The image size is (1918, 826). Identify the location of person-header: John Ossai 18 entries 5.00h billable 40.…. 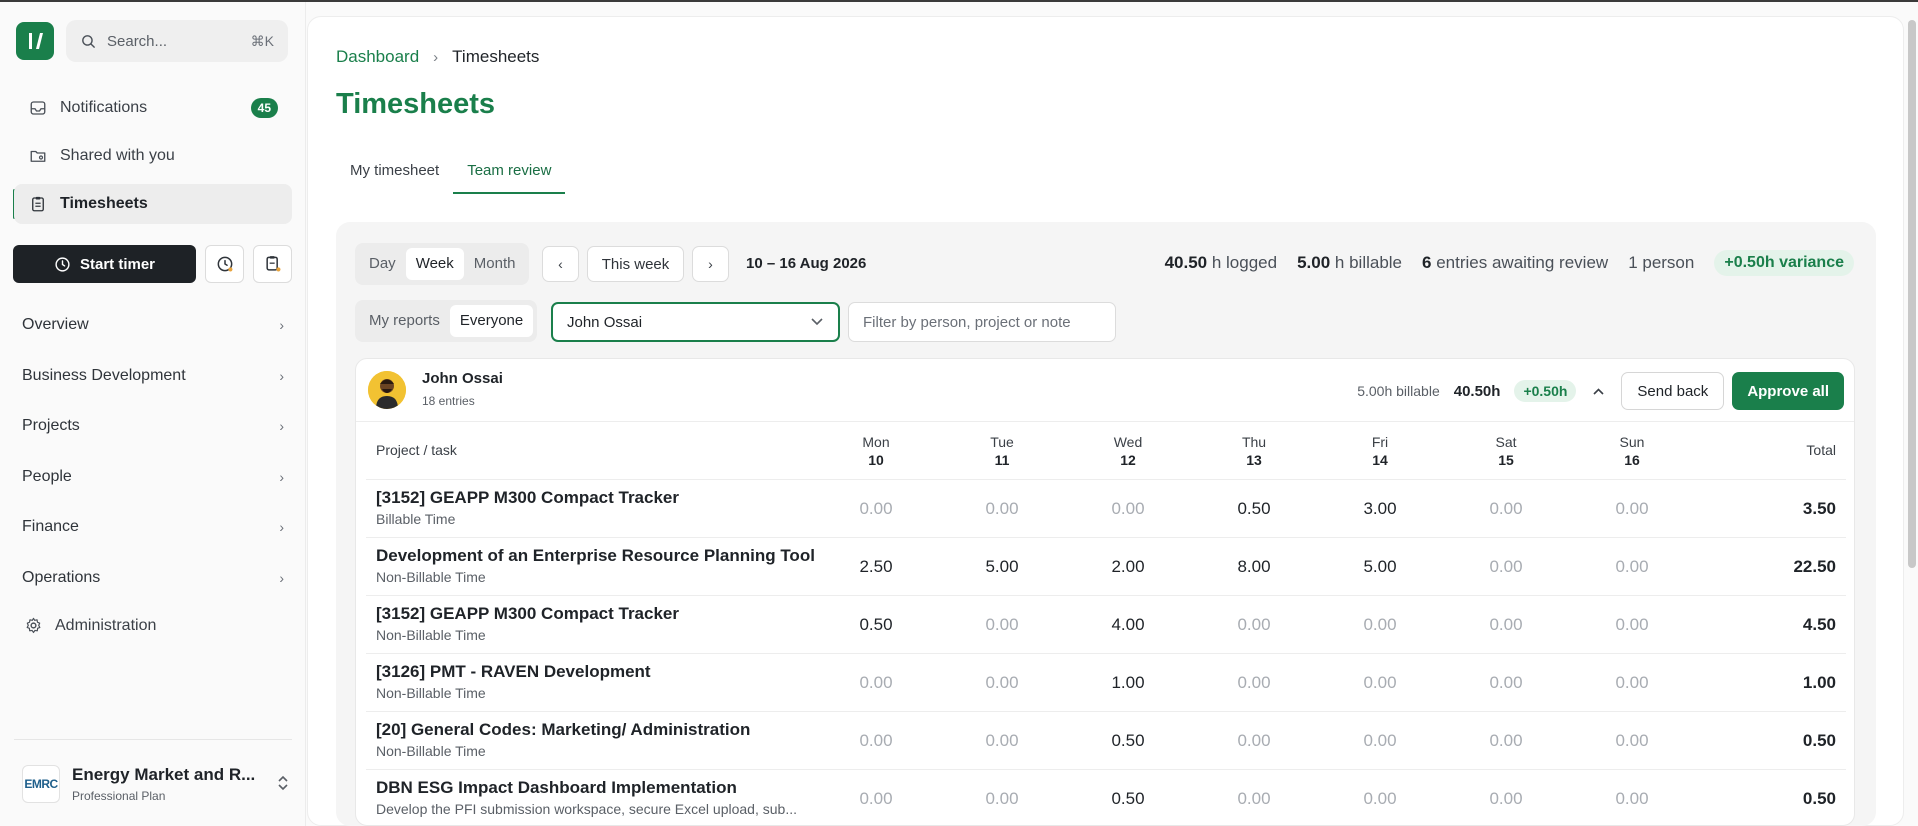
(1105, 390).